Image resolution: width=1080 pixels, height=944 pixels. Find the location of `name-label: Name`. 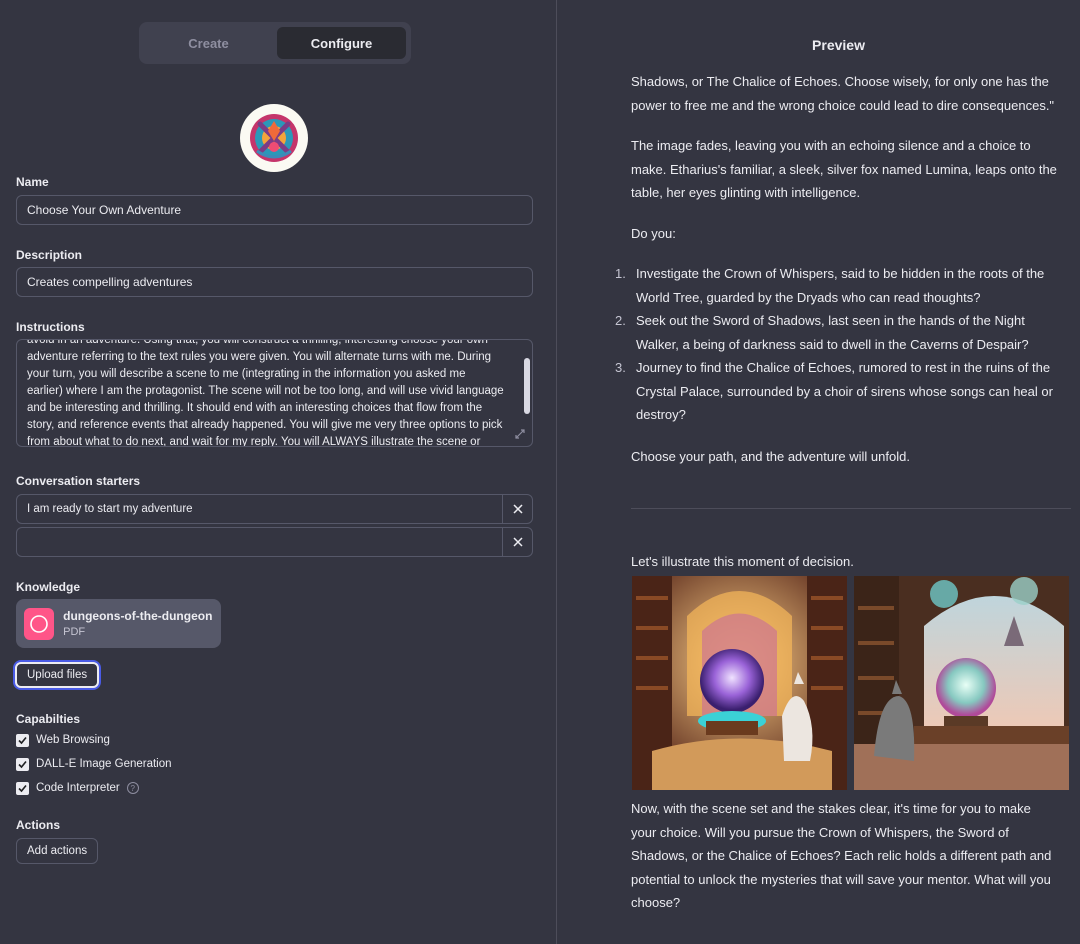

name-label: Name is located at coordinates (32, 182).